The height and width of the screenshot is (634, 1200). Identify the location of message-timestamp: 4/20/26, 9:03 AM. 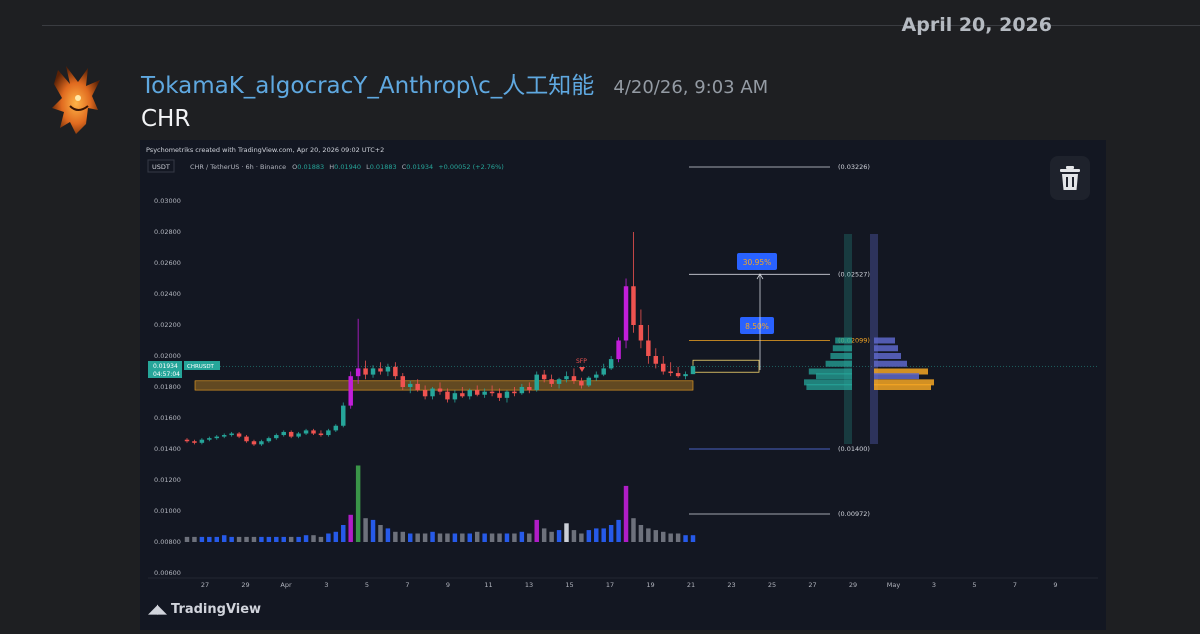
(690, 87).